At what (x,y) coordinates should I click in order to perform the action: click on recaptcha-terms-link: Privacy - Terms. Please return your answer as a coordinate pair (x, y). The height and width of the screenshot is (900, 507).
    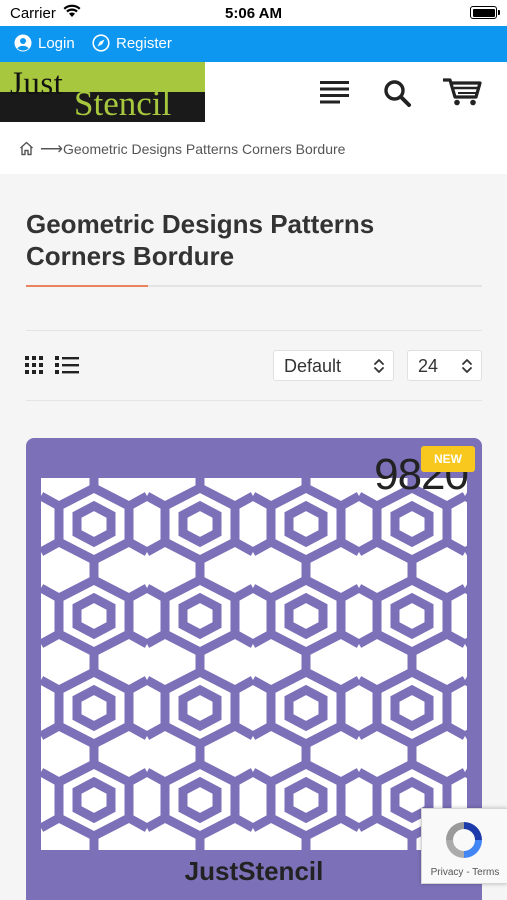
    Looking at the image, I should click on (464, 872).